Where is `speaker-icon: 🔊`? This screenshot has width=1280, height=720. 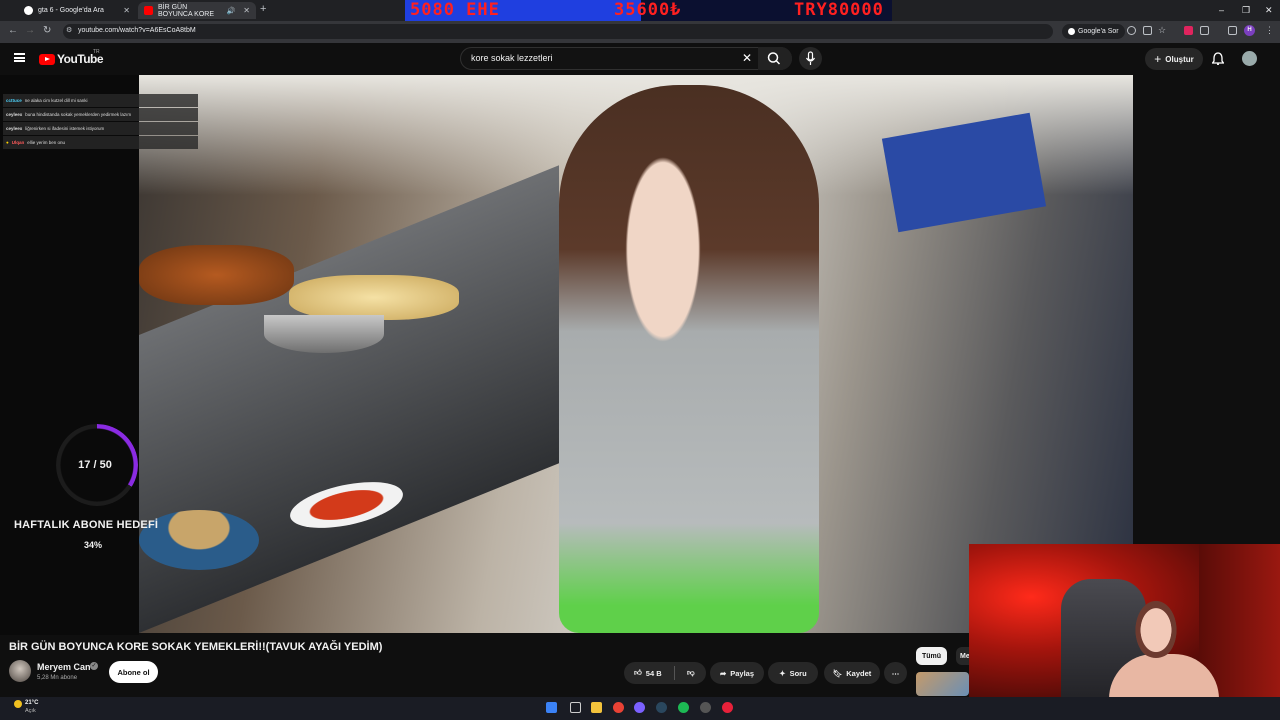
speaker-icon: 🔊 is located at coordinates (231, 11).